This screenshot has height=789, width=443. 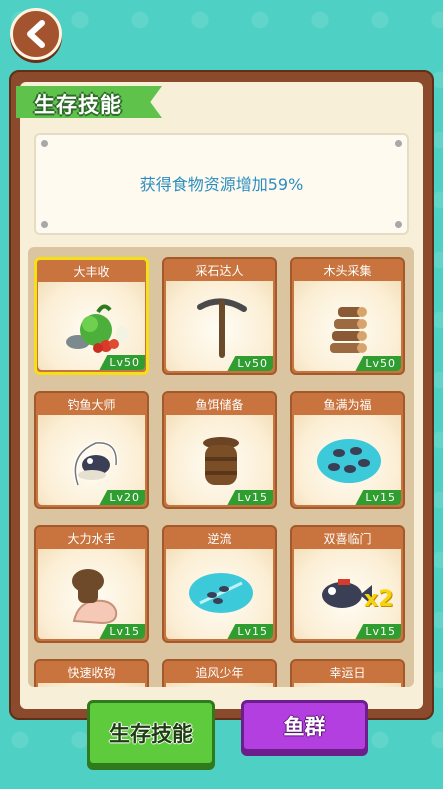 I want to click on skill-card-strongman: 大力水手 Lv15, so click(x=91, y=584).